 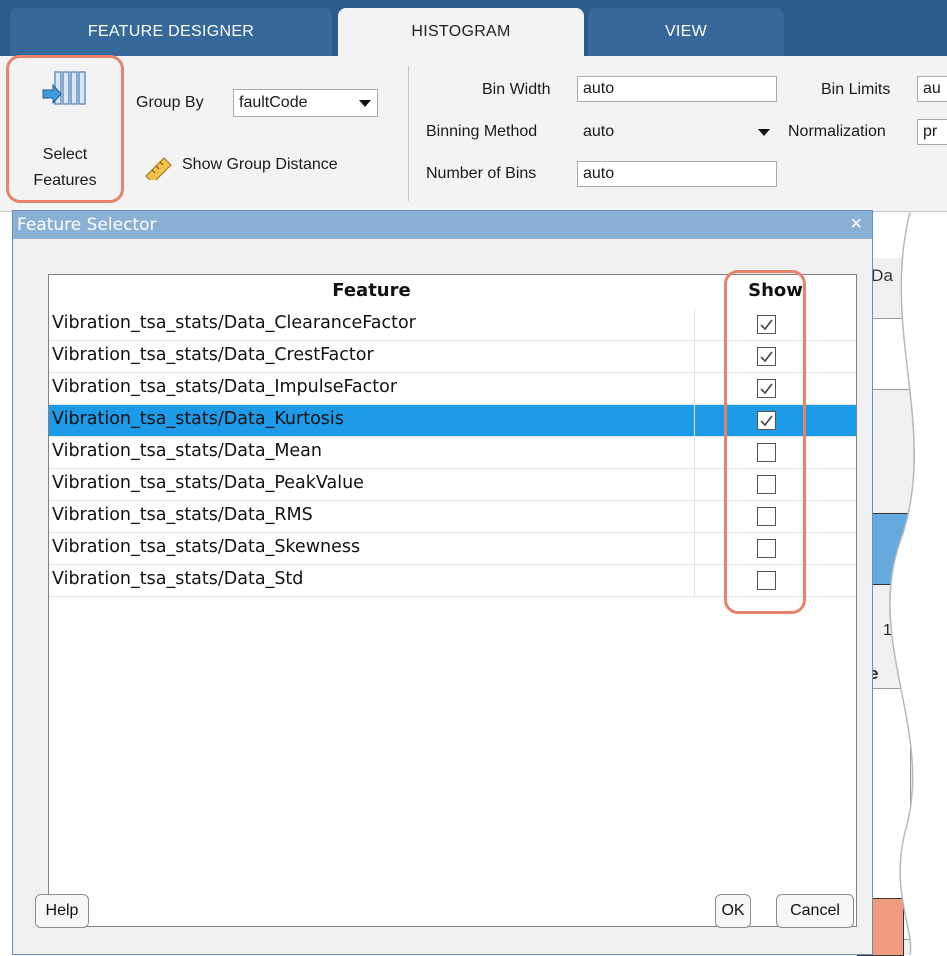 I want to click on tab-label: HISTOGRAM, so click(x=461, y=31).